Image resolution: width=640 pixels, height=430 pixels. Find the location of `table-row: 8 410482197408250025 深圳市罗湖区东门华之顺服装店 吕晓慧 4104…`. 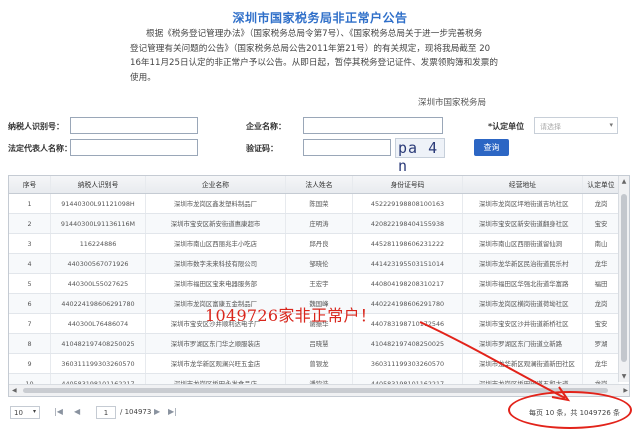

table-row: 8 410482197408250025 深圳市罗湖区东门华之顺服装店 吕晓慧 4104… is located at coordinates (314, 344).